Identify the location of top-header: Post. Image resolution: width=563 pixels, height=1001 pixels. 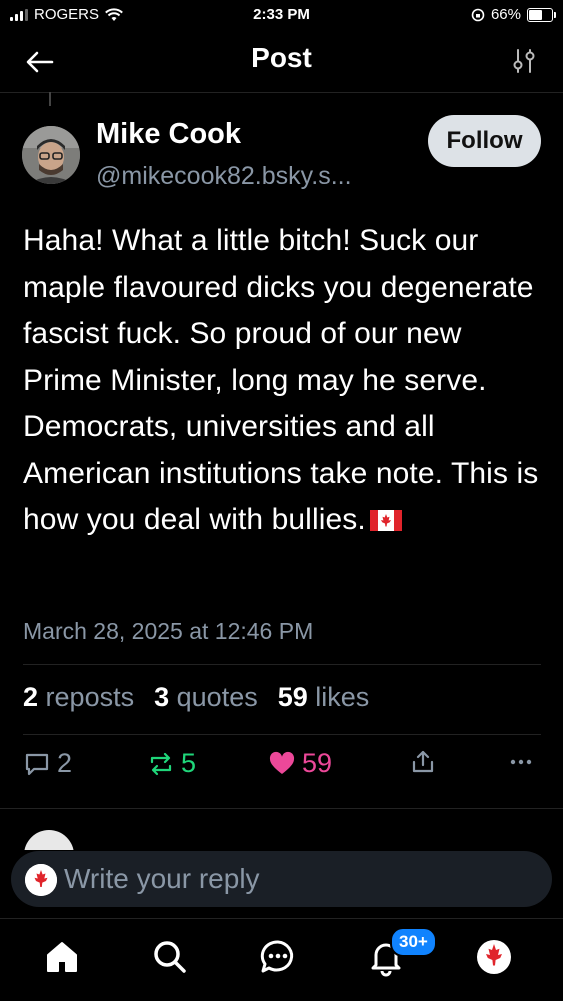
(281, 63).